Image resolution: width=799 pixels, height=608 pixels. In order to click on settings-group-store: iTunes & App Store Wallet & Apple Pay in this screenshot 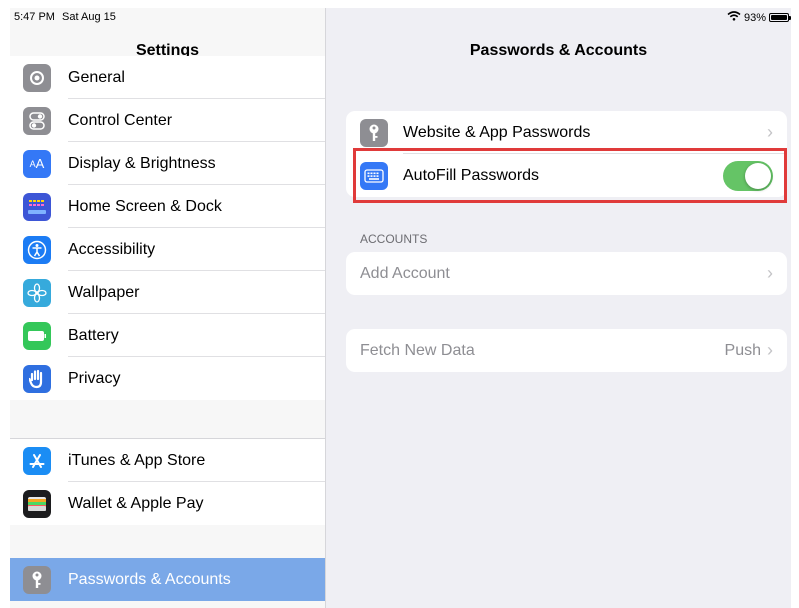, I will do `click(167, 481)`.